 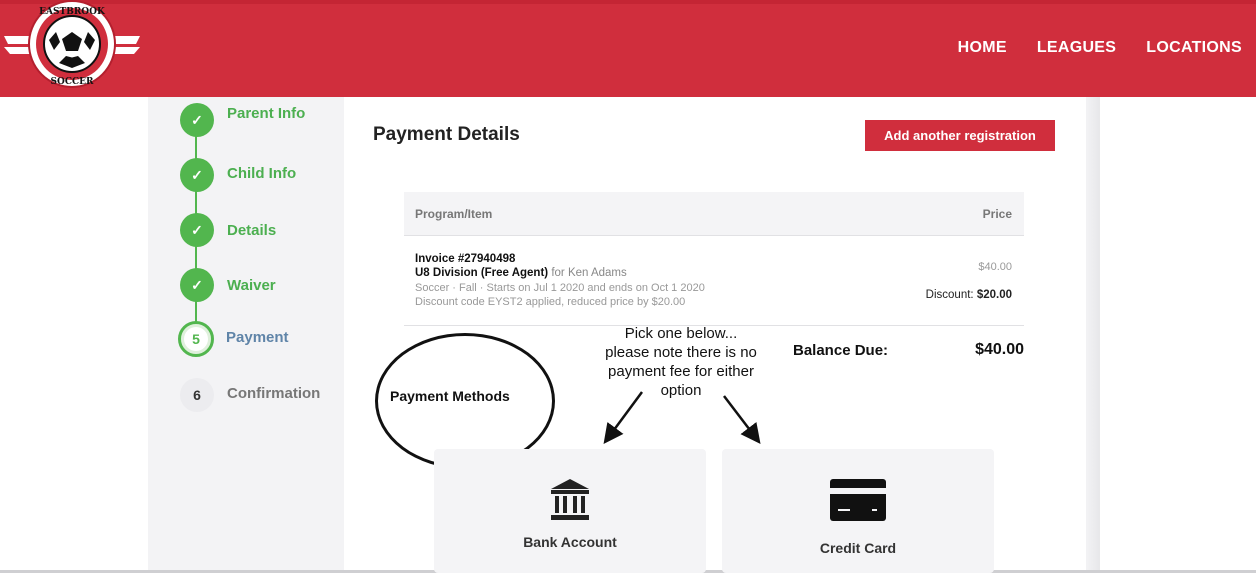 What do you see at coordinates (960, 135) in the screenshot?
I see `add-another-registration-button: Add another registration` at bounding box center [960, 135].